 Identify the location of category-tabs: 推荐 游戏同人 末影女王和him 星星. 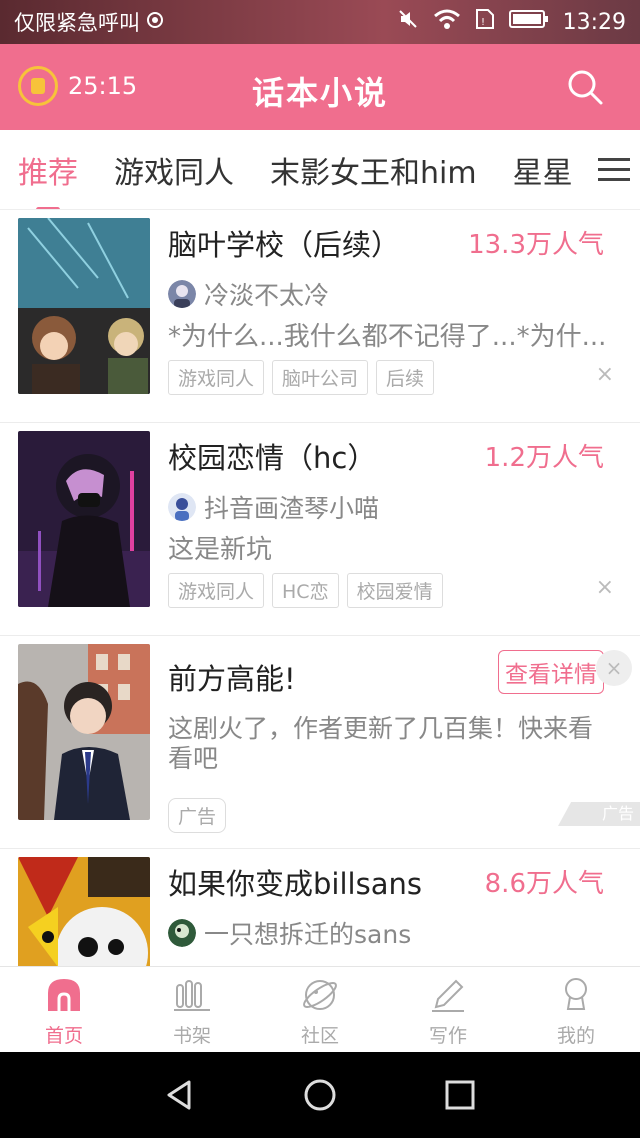
(320, 170).